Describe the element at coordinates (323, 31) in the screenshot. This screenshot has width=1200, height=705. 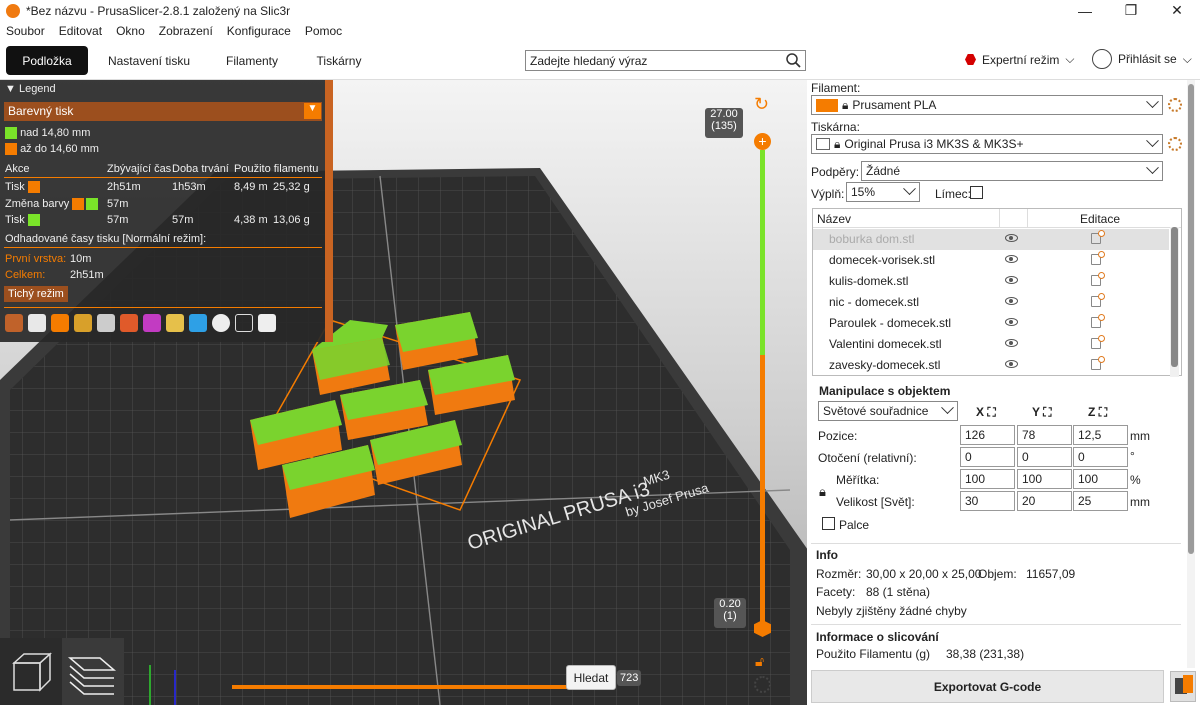
I see `menu-pomoc: Pomoc` at that location.